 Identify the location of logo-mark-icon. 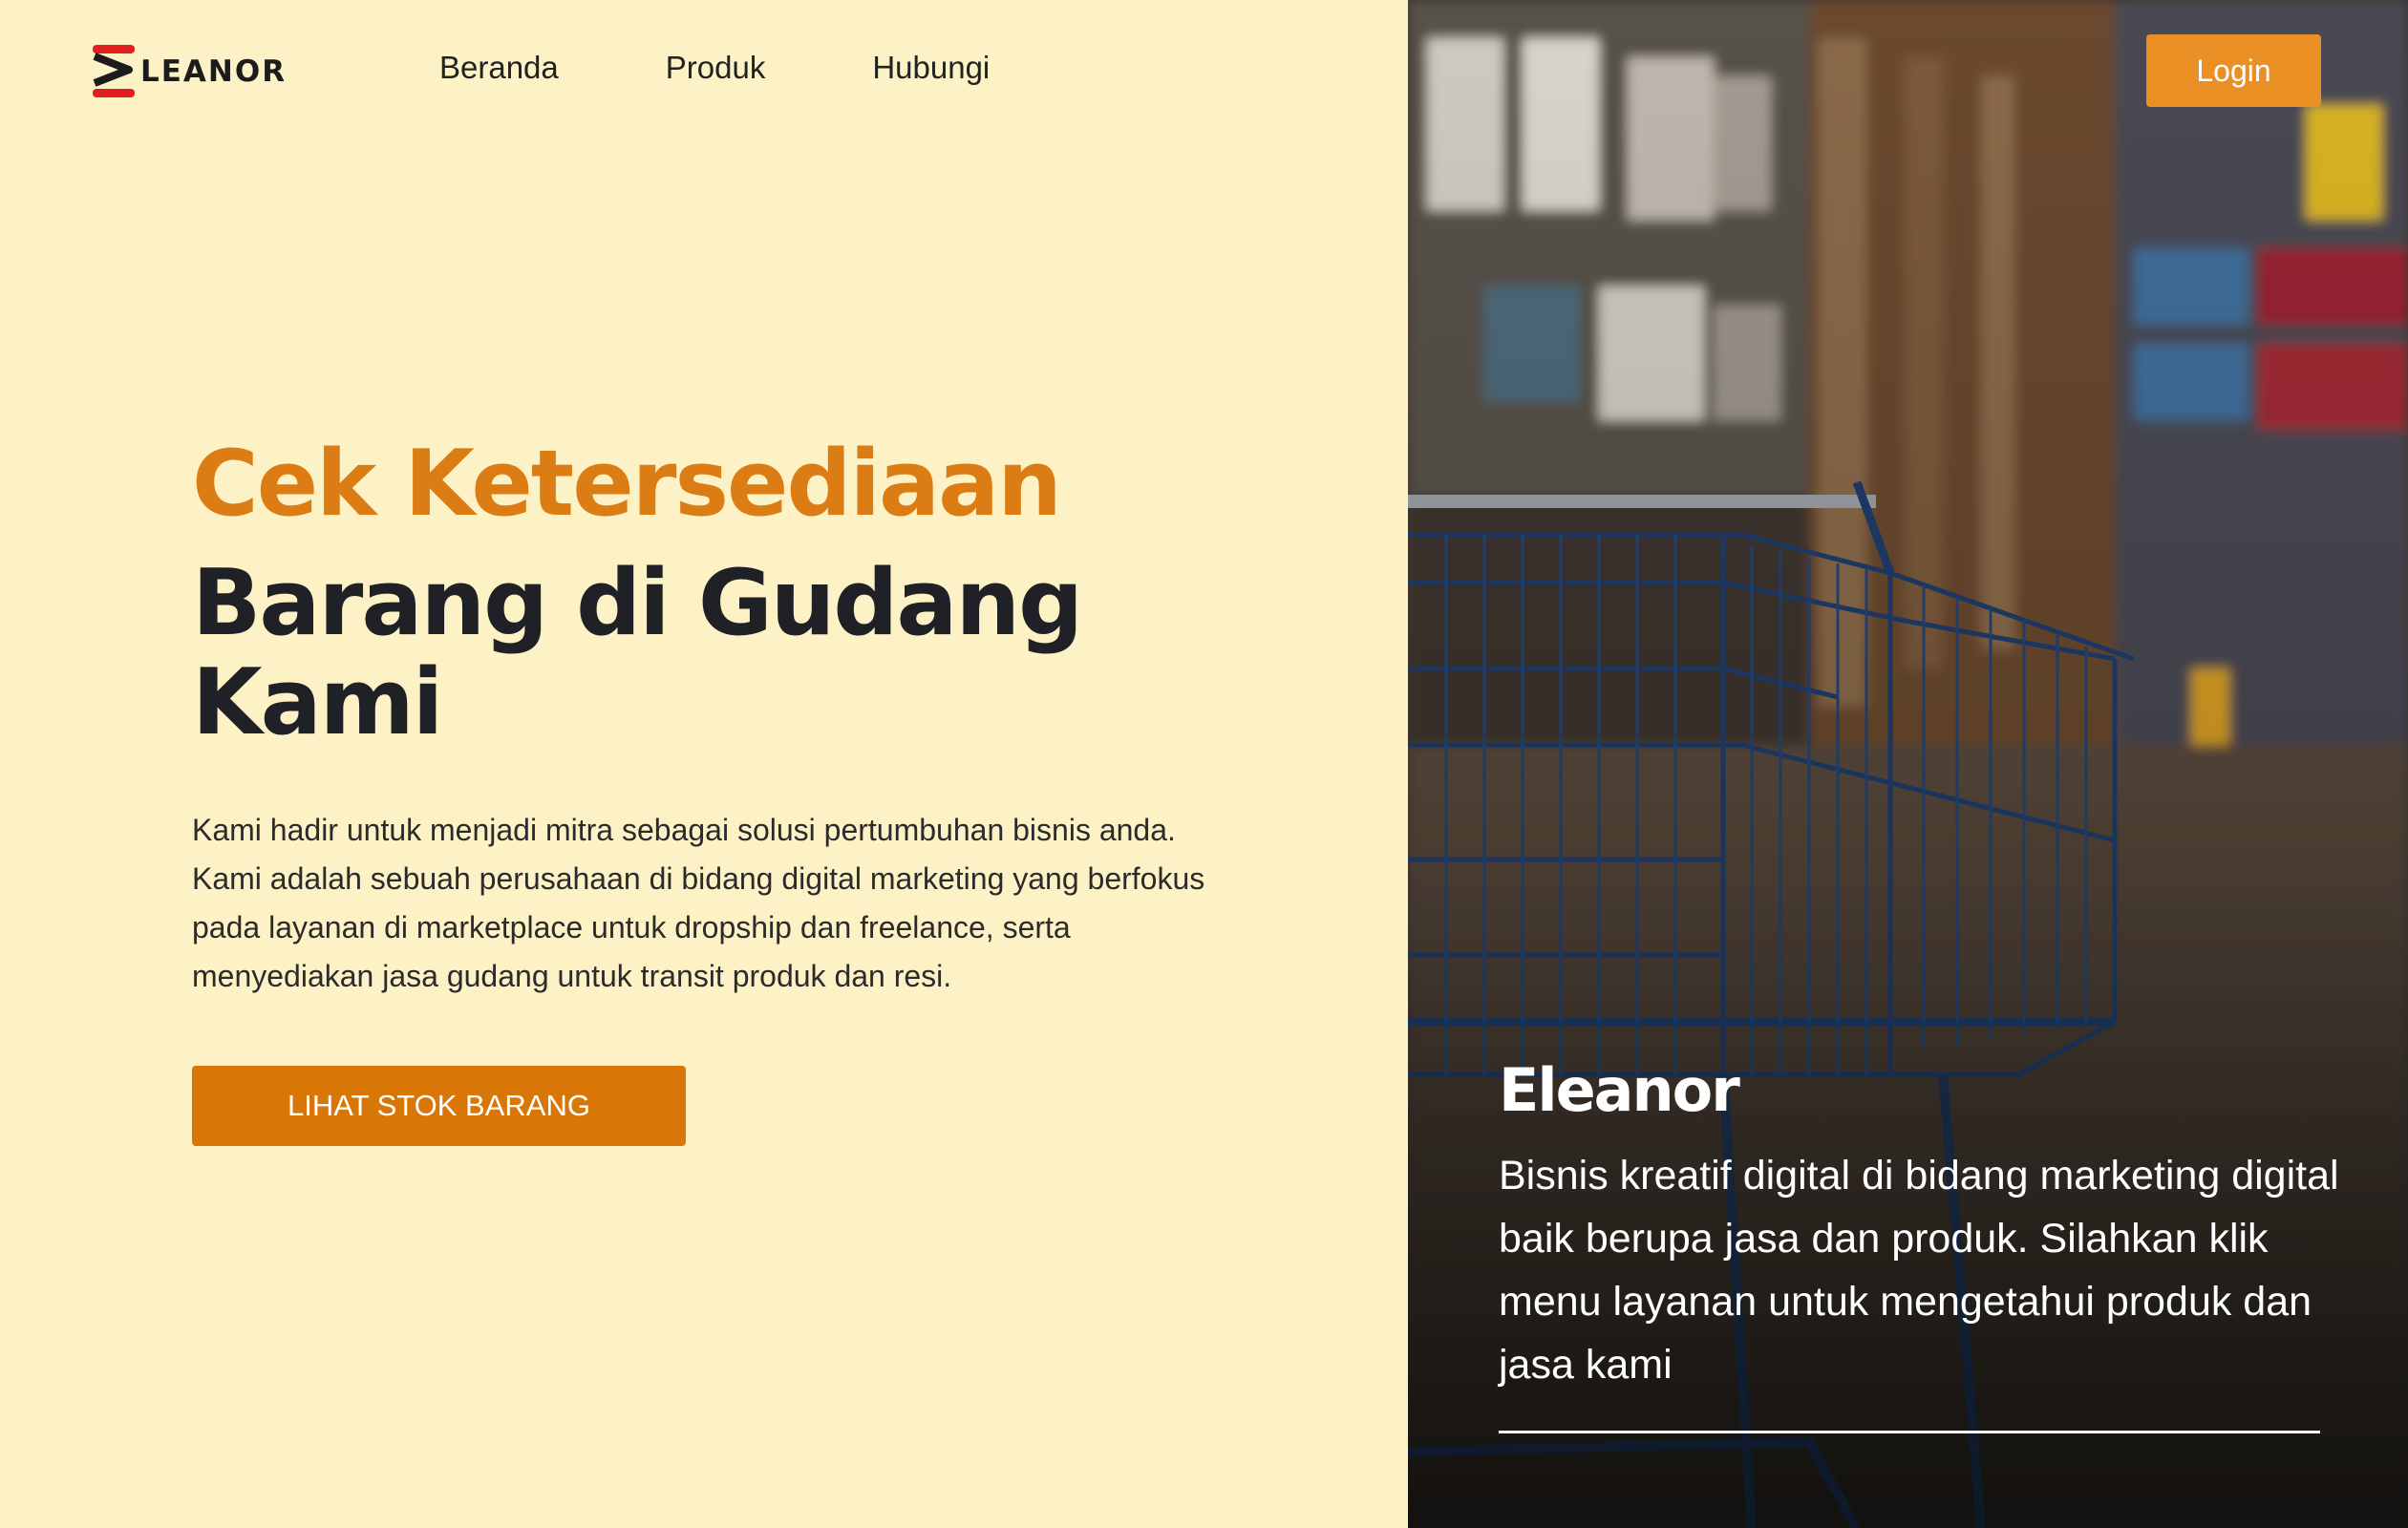
(114, 71).